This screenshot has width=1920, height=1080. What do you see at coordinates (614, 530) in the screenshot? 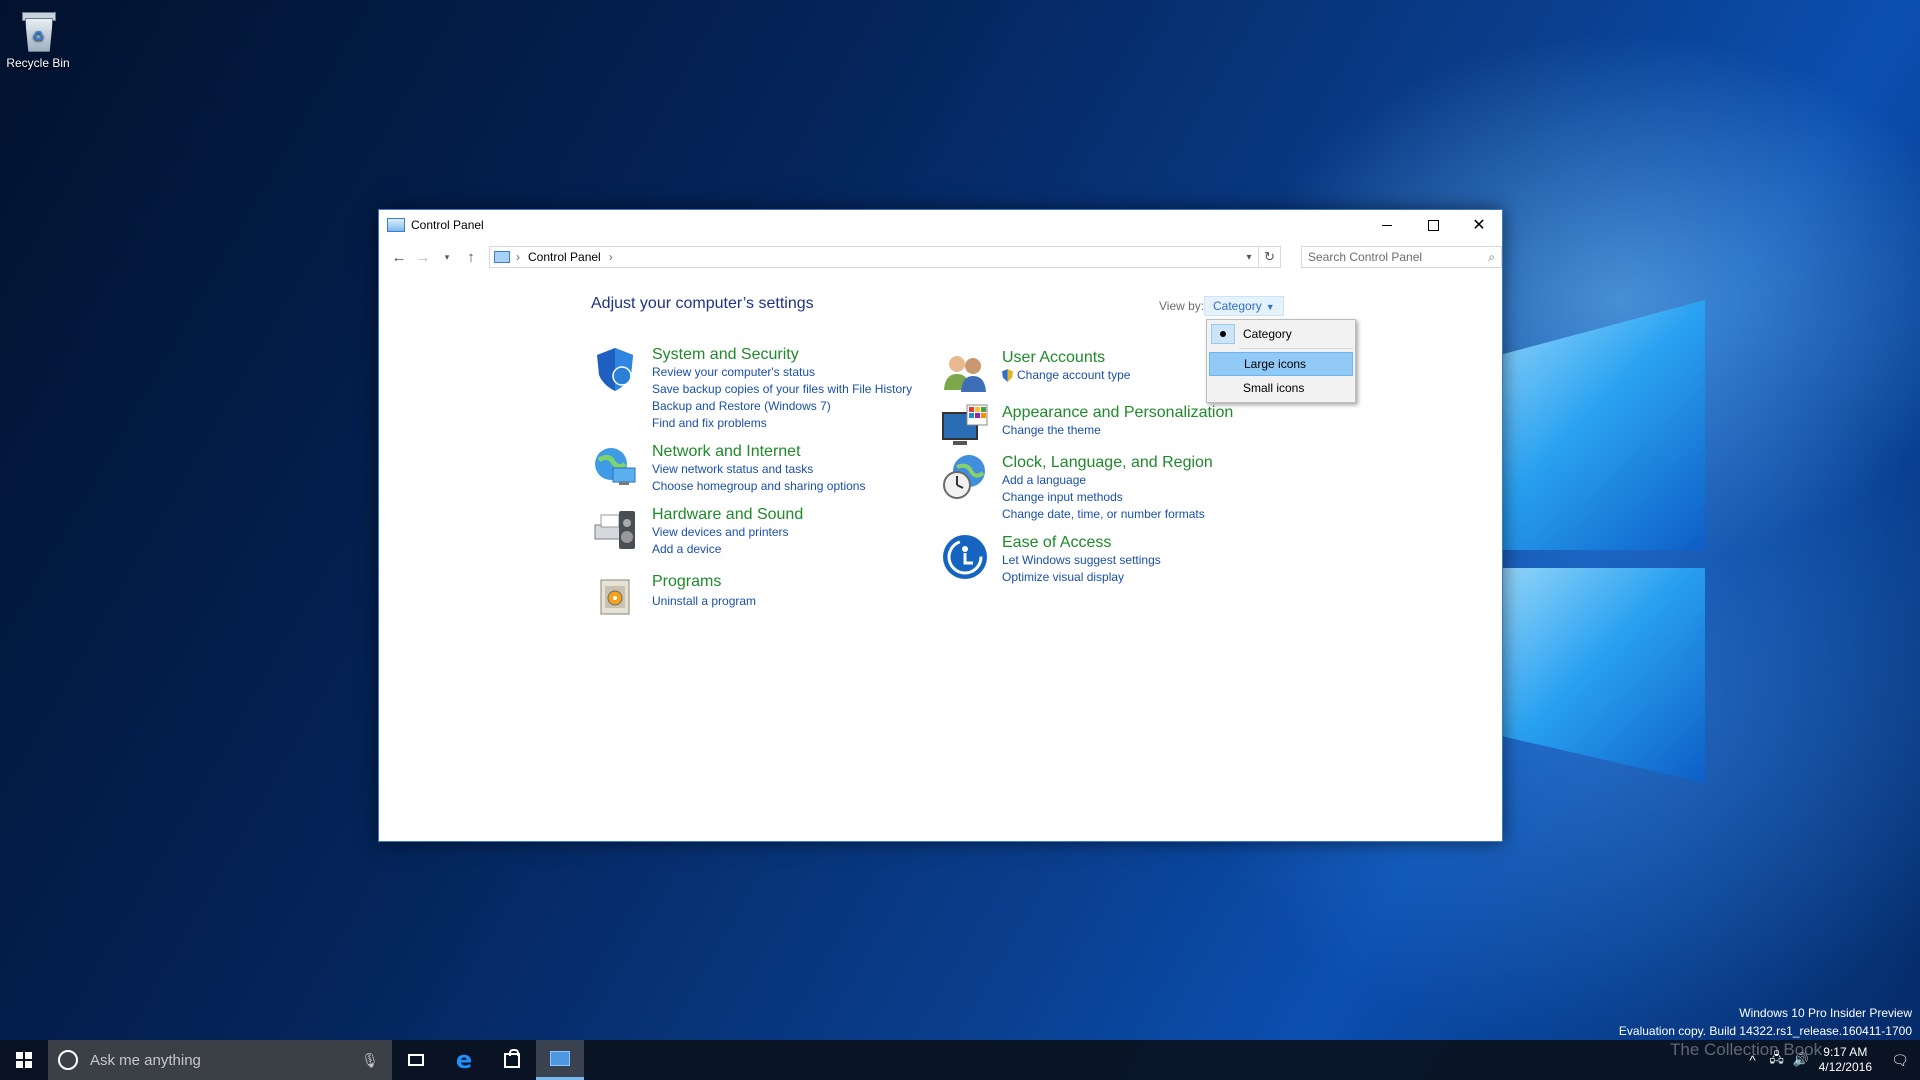
I see `printer-speaker-icon` at bounding box center [614, 530].